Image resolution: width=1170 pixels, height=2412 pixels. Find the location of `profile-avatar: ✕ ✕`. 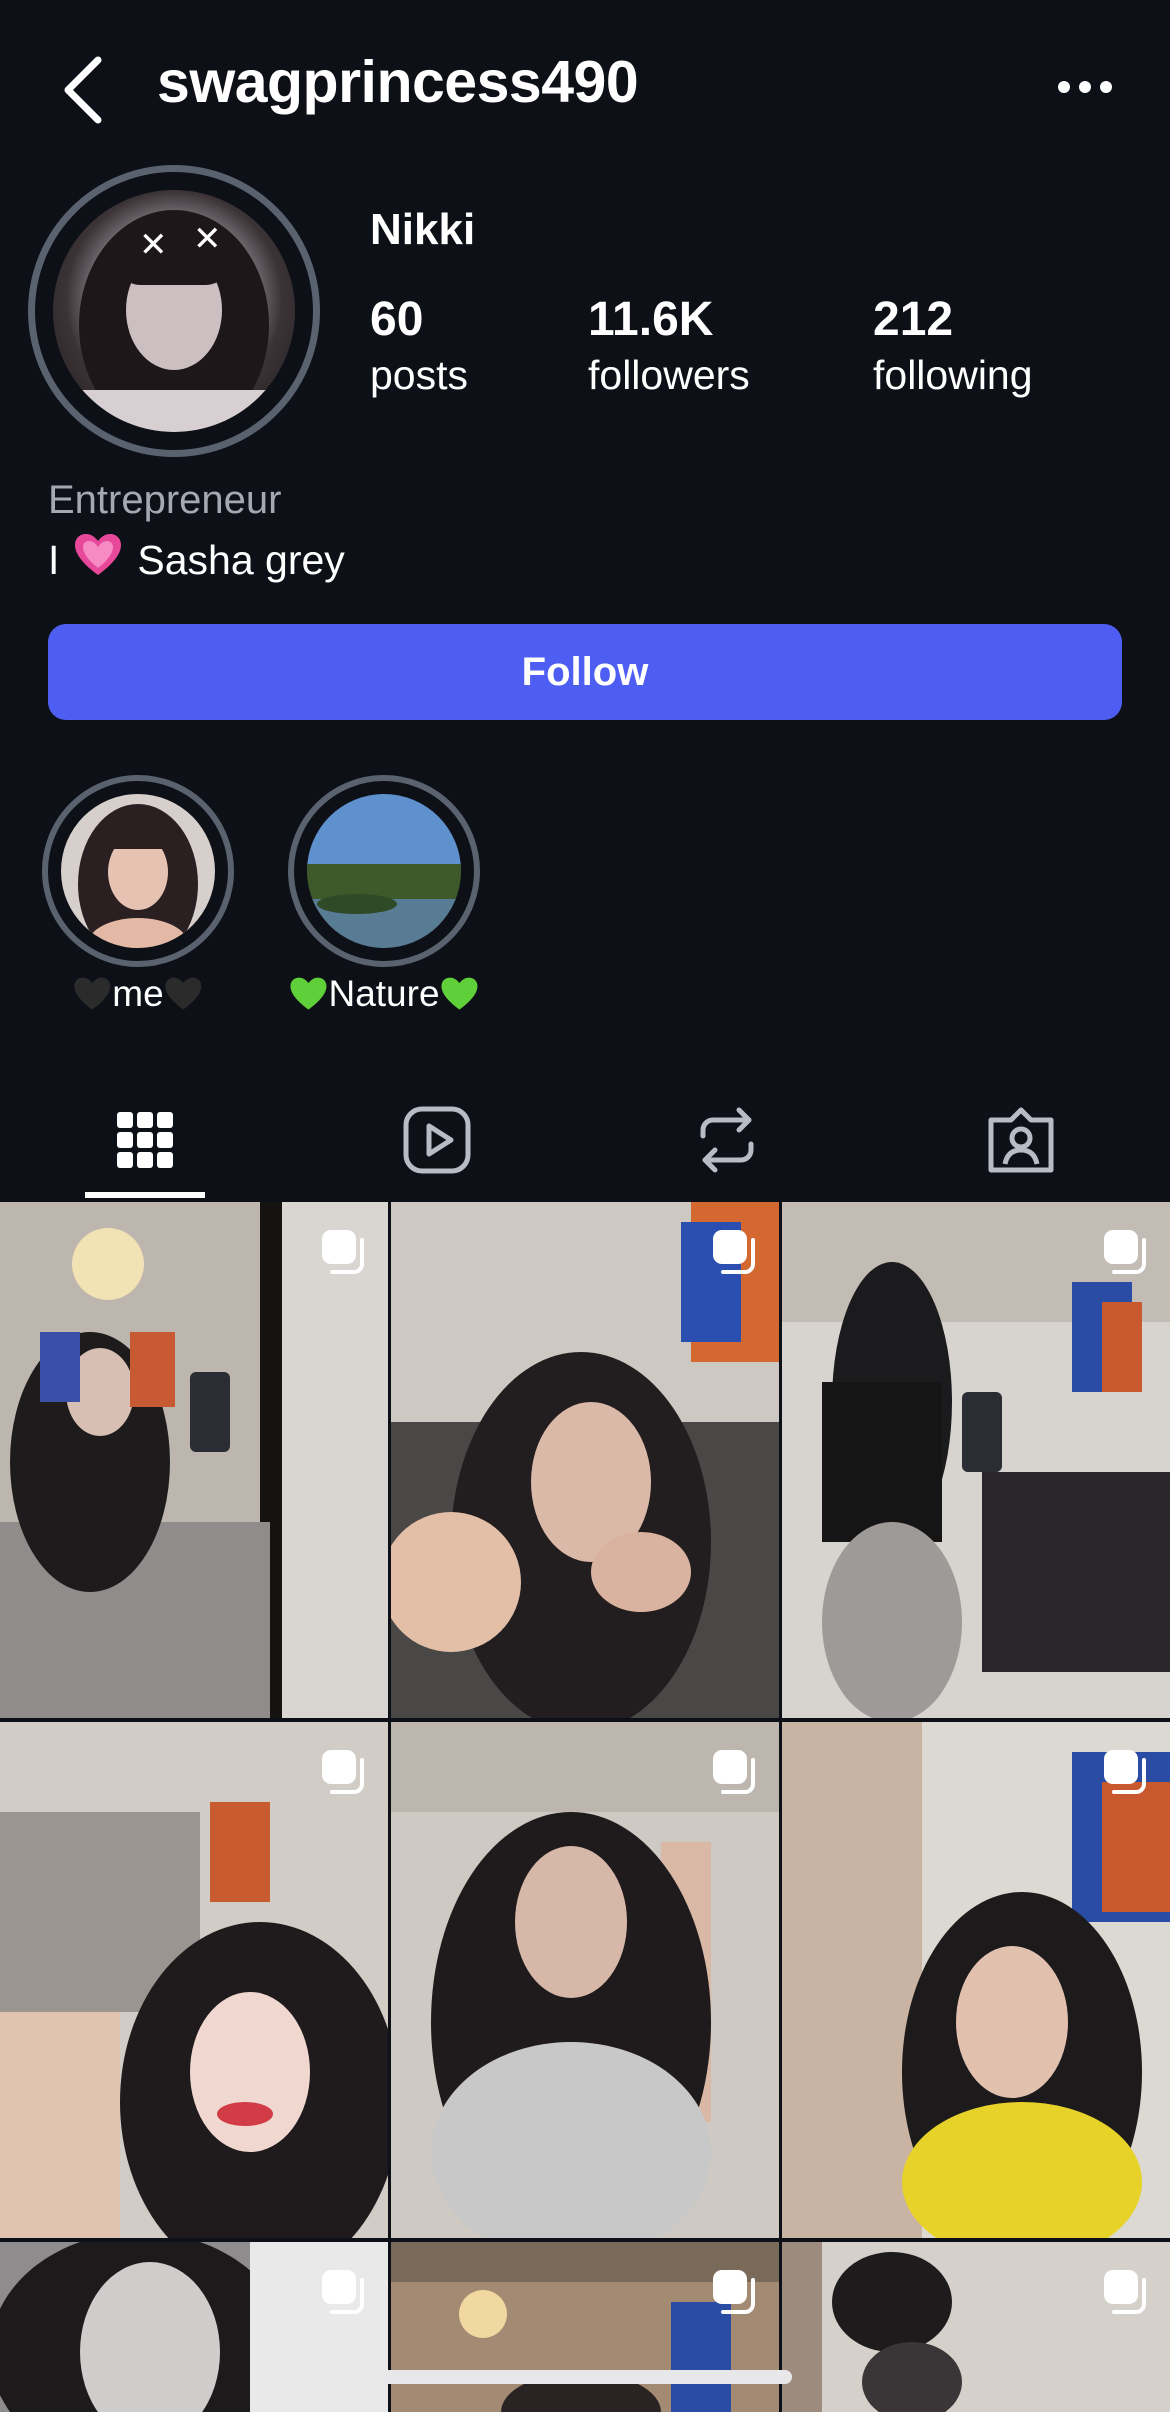

profile-avatar: ✕ ✕ is located at coordinates (174, 311).